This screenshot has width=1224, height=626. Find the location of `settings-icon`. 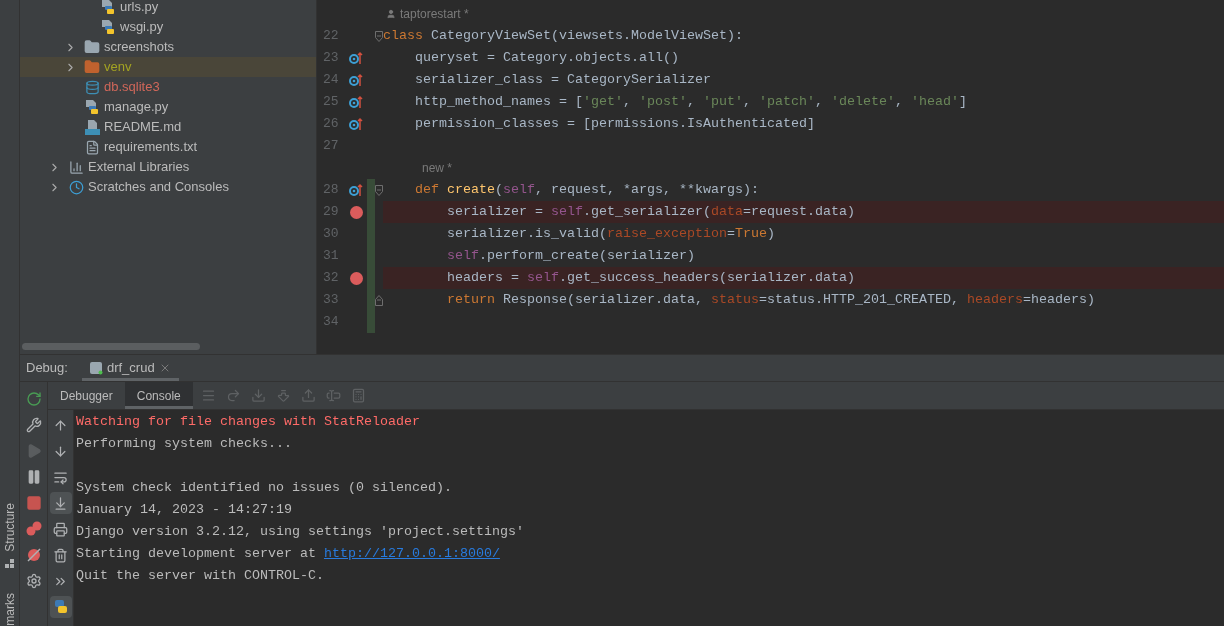

settings-icon is located at coordinates (33, 581).